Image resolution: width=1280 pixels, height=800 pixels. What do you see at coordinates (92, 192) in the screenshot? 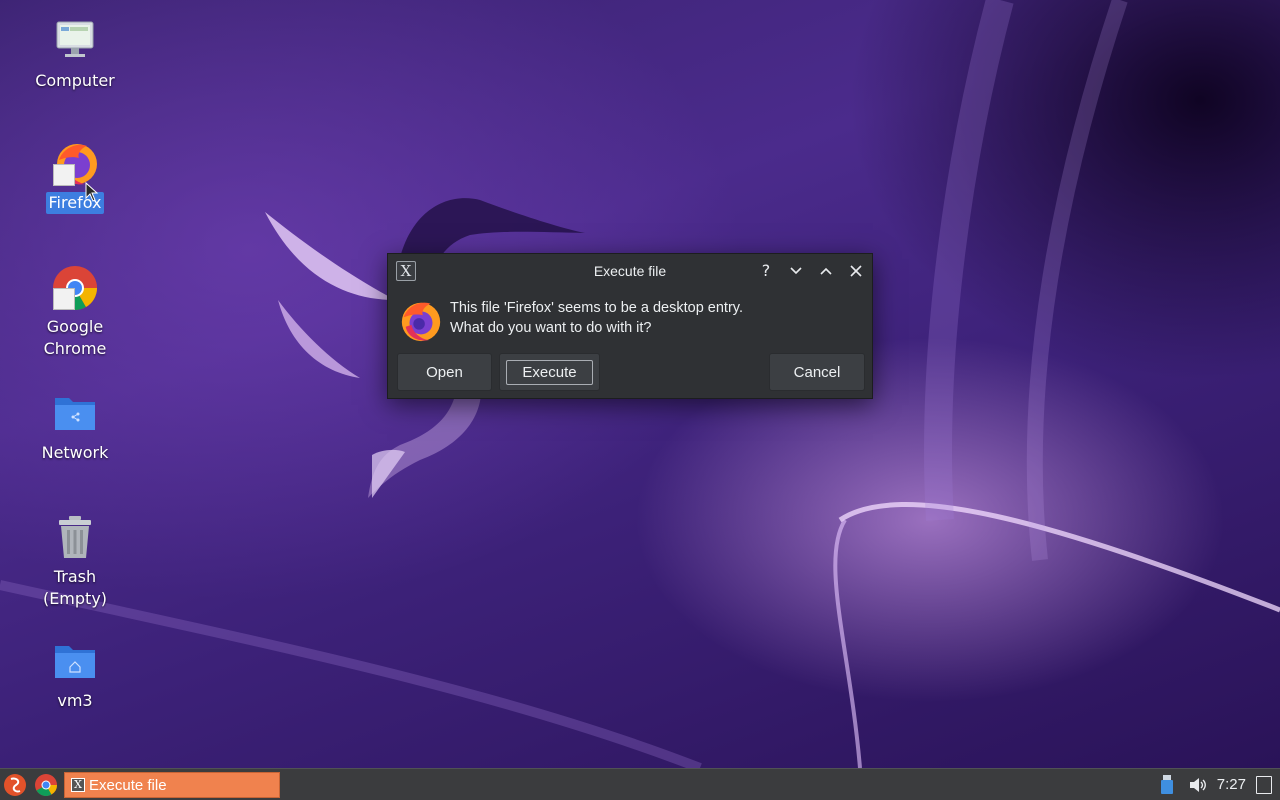
I see `mouse-cursor-icon` at bounding box center [92, 192].